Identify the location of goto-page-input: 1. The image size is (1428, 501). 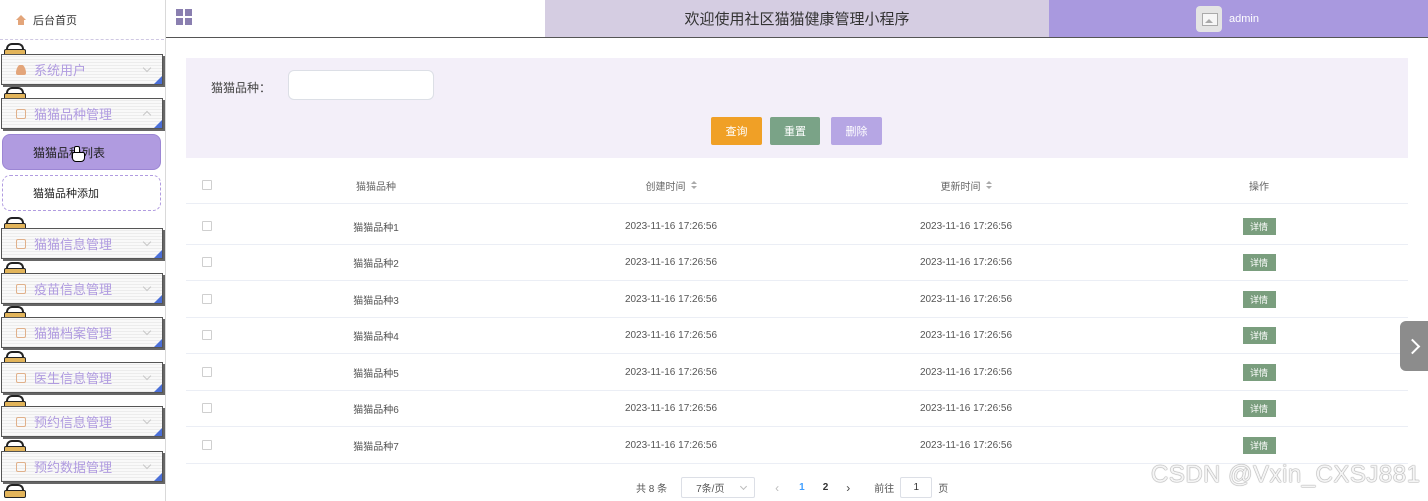
(916, 487).